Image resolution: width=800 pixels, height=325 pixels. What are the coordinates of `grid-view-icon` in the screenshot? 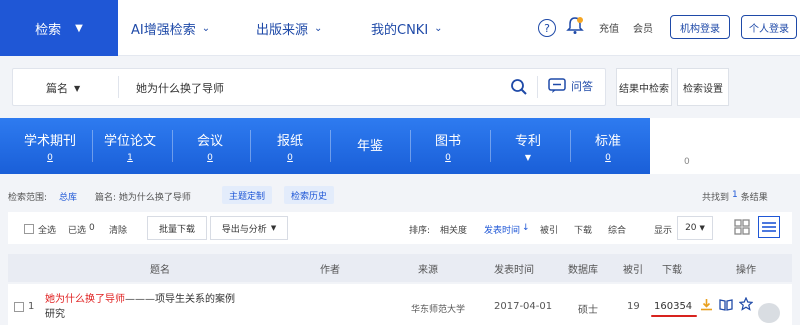 It's located at (742, 228).